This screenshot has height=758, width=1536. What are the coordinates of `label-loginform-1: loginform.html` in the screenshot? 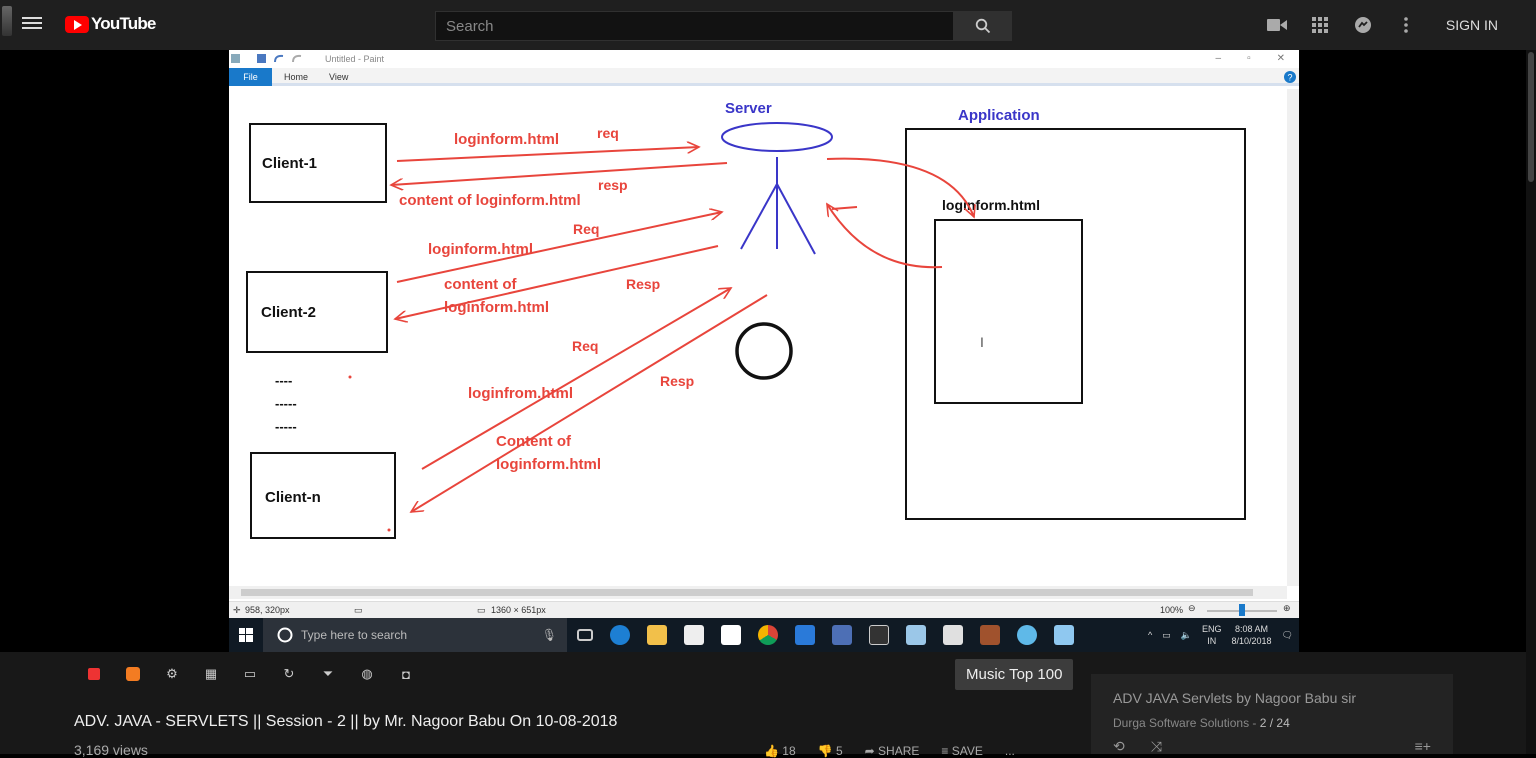 It's located at (506, 139).